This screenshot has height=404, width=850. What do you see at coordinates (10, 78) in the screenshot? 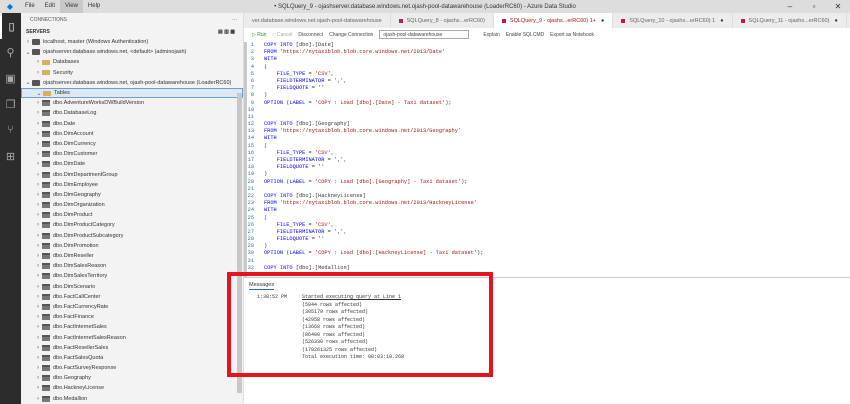
I see `save-icon: ▣` at bounding box center [10, 78].